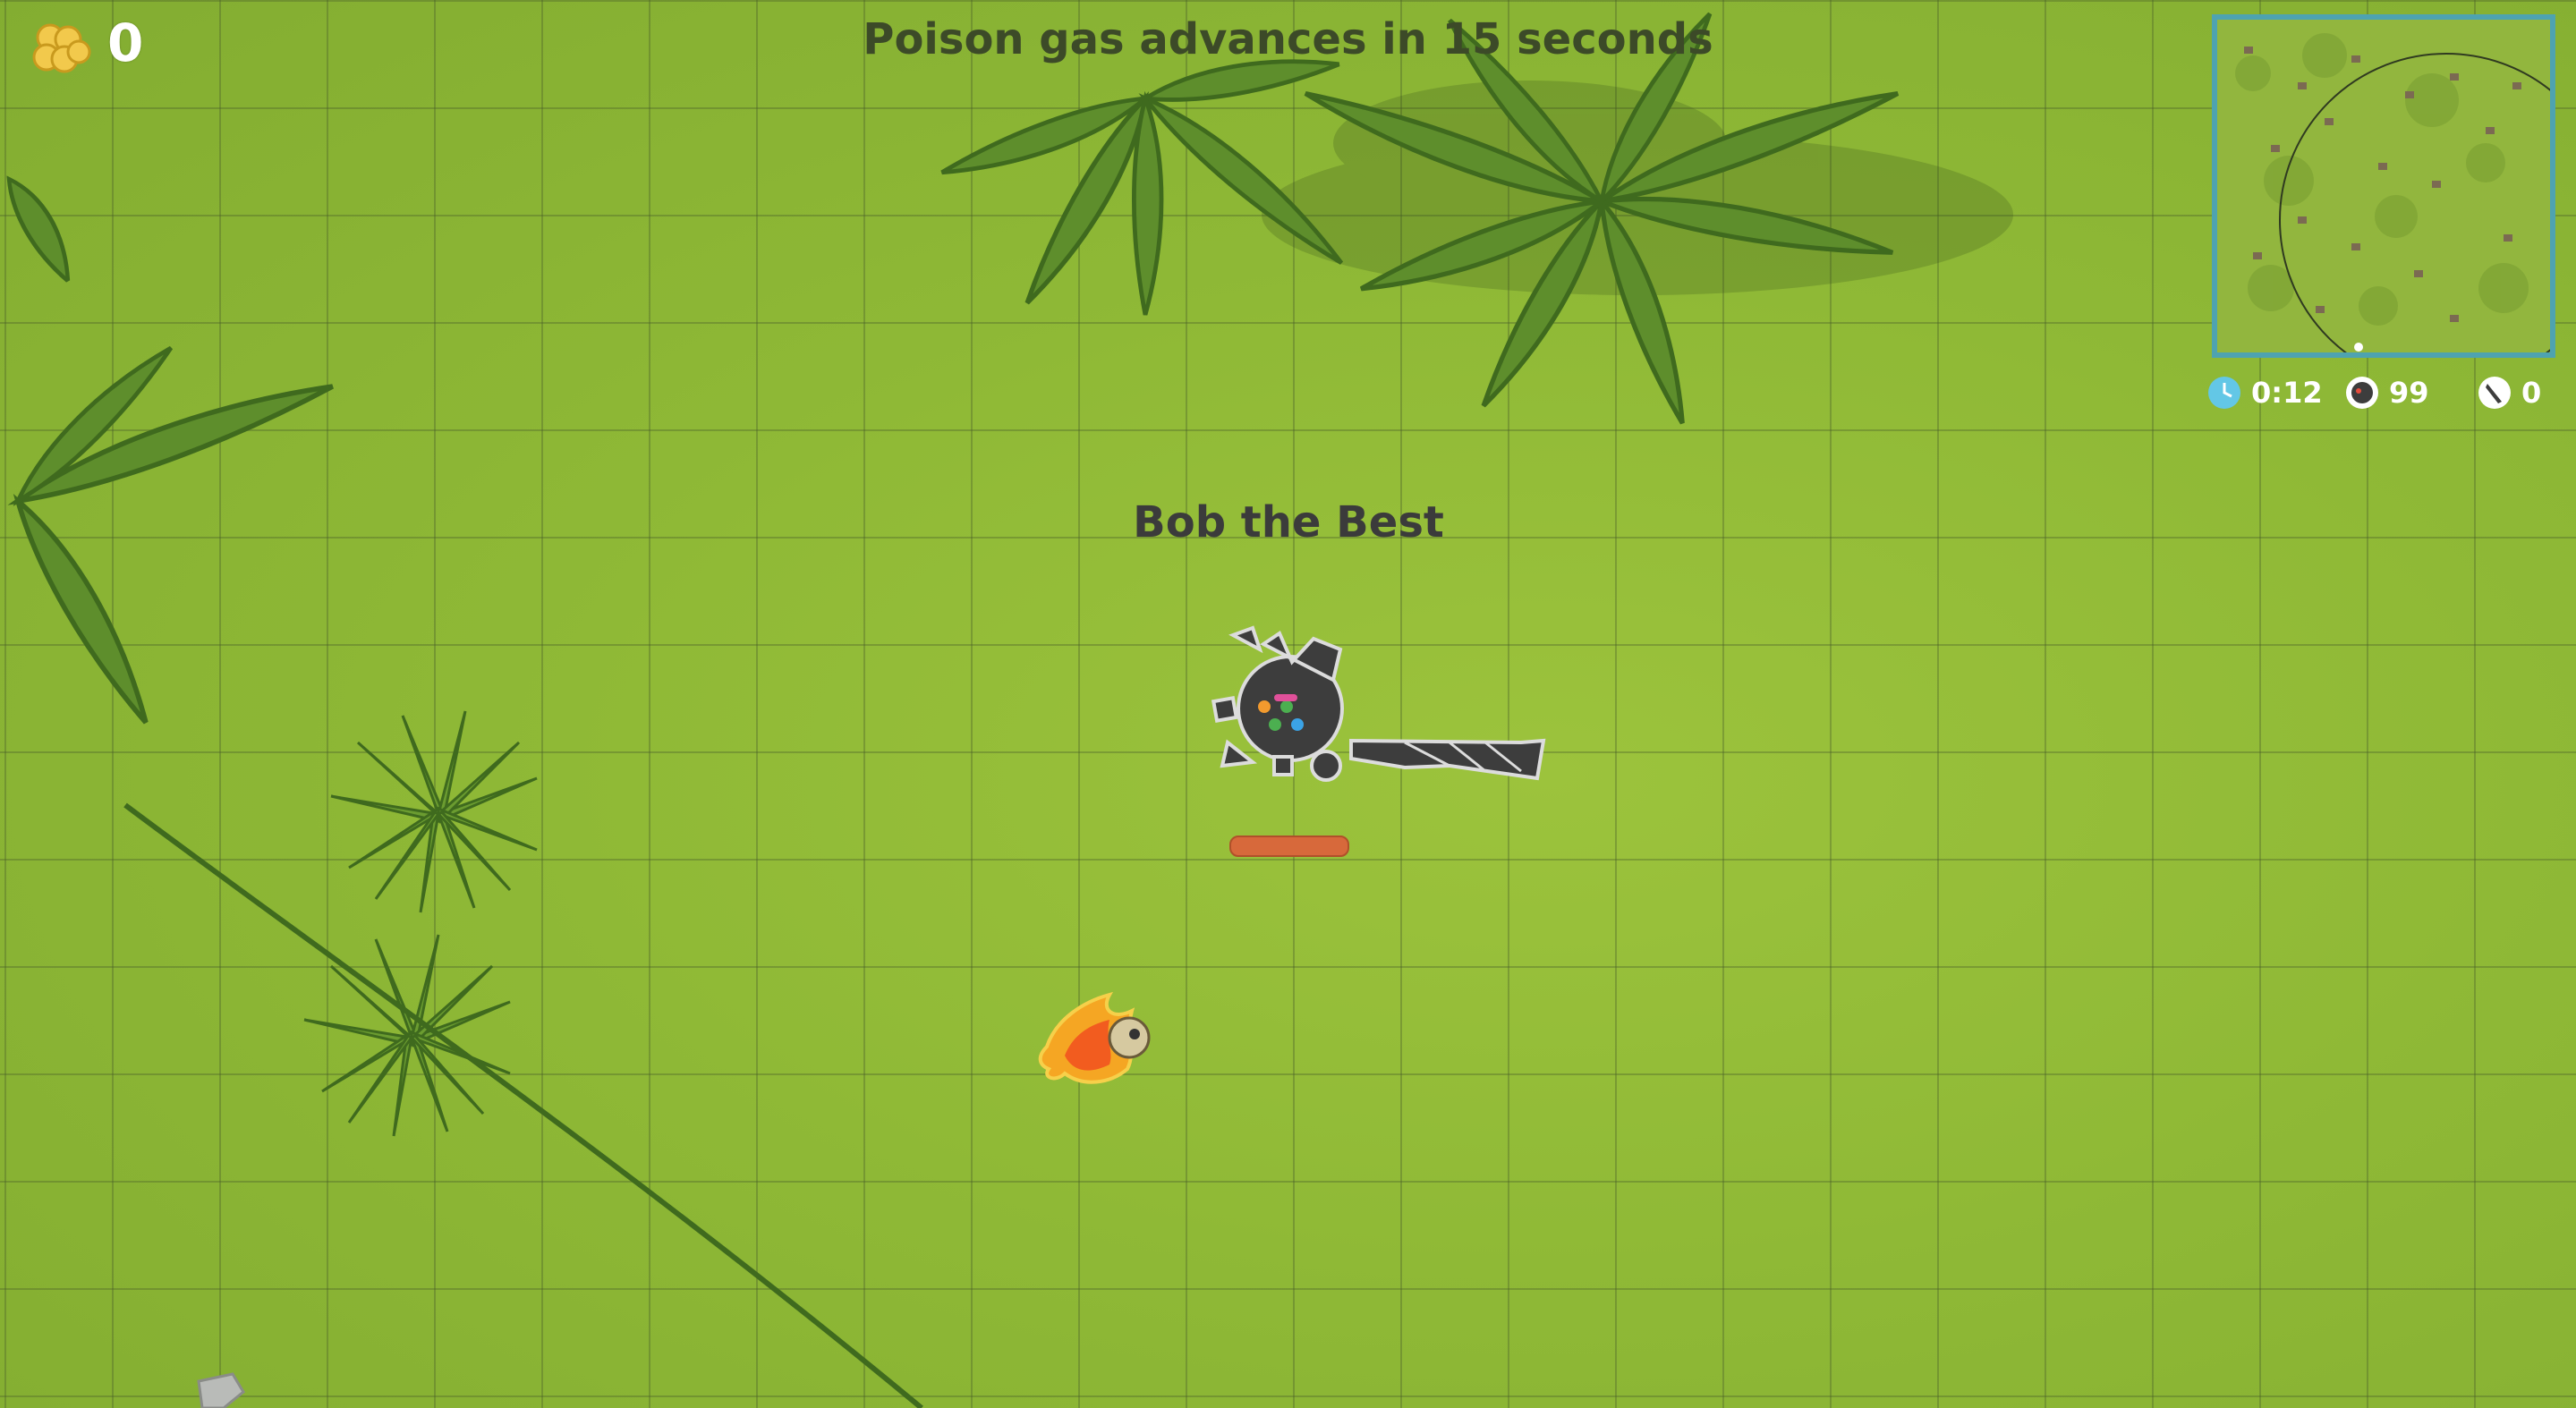 The width and height of the screenshot is (2576, 1408). Describe the element at coordinates (1288, 522) in the screenshot. I see `player-name-label: Bob the Best` at that location.